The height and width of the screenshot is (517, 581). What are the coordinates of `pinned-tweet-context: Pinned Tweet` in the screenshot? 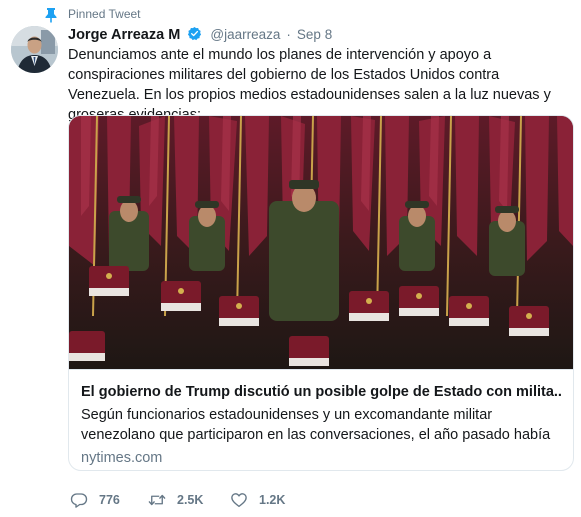 It's located at (290, 14).